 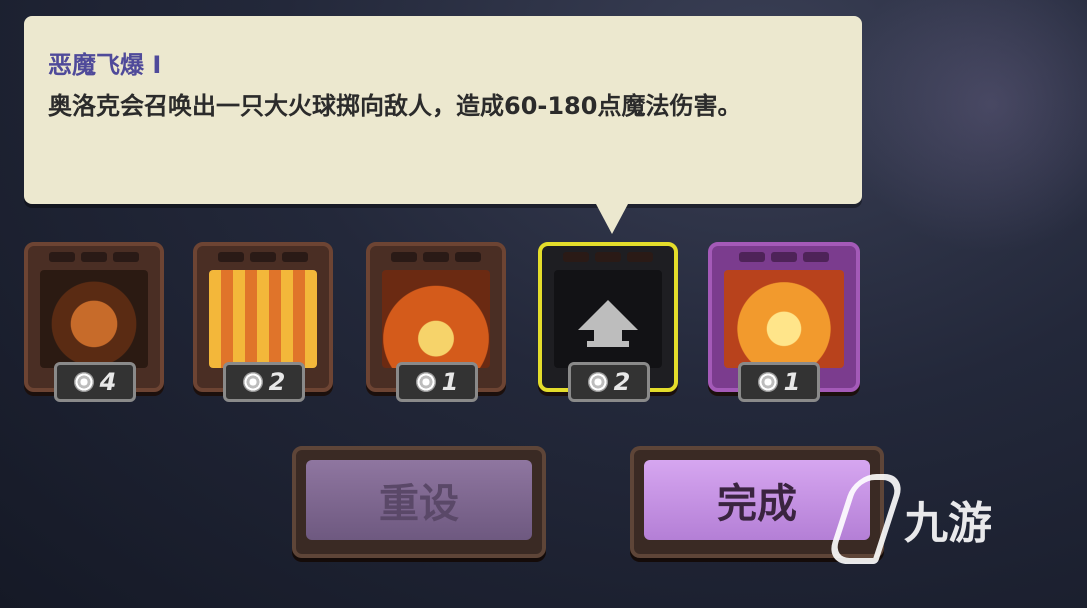 What do you see at coordinates (95, 382) in the screenshot?
I see `skill-cost-badge: 4` at bounding box center [95, 382].